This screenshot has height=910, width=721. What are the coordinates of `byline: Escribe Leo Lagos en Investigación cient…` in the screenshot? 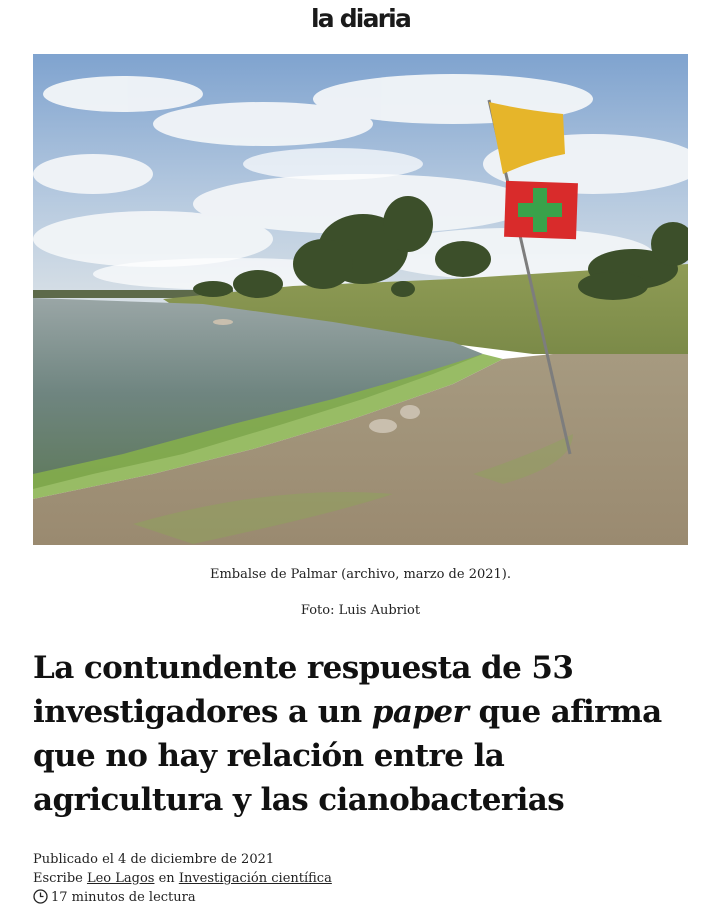 It's located at (182, 878).